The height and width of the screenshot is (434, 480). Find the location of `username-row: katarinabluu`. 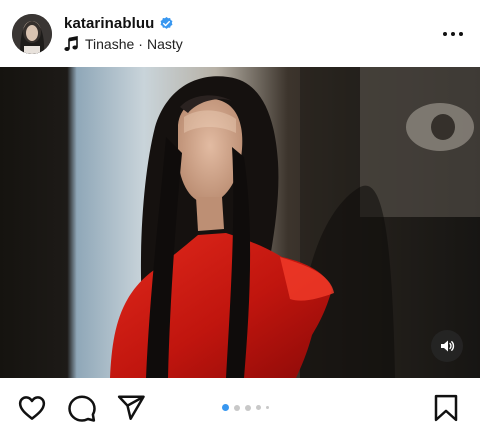

username-row: katarinabluu is located at coordinates (119, 23).